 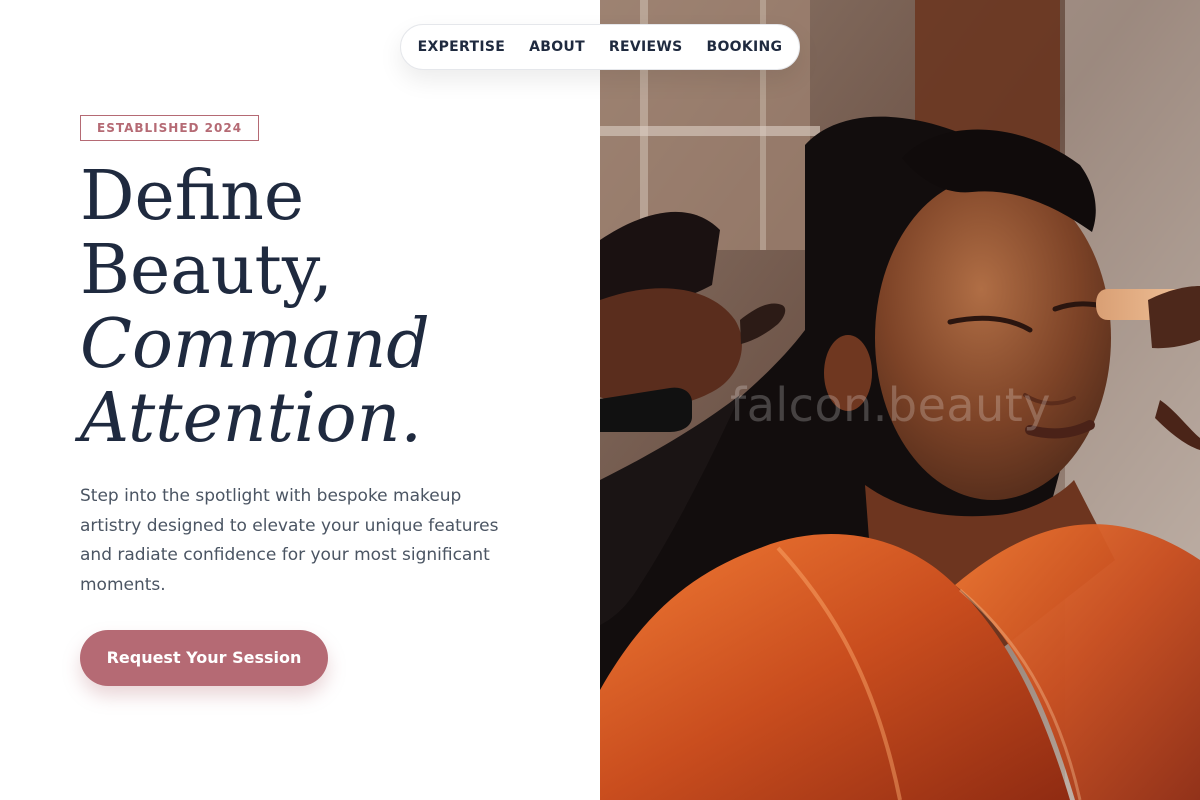 I want to click on headline-line-1: Define, so click(x=192, y=196).